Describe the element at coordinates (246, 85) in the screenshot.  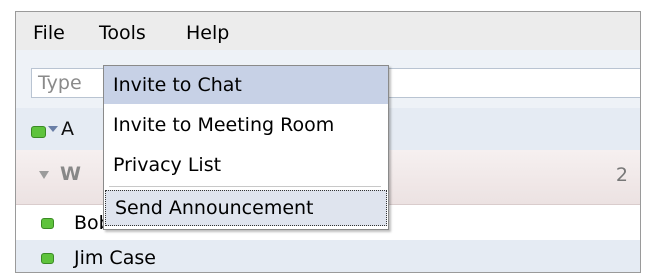
I see `menu-item-invite-to-chat: Invite to Chat` at that location.